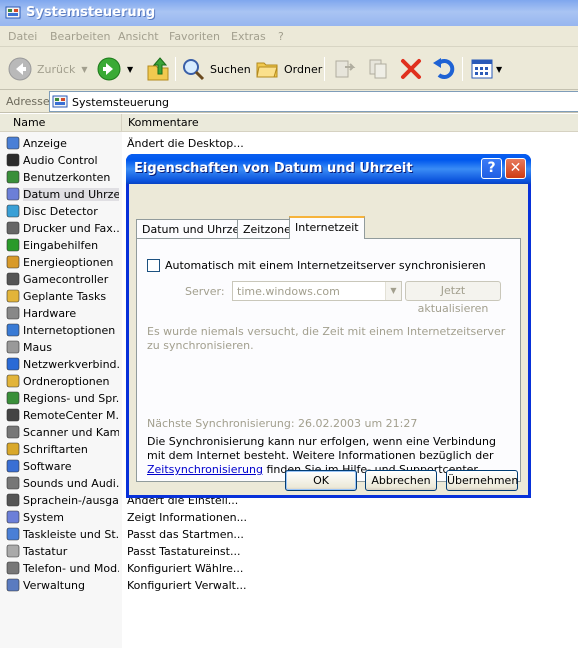 This screenshot has height=648, width=578. I want to click on views-dropdown-icon: ▼, so click(499, 69).